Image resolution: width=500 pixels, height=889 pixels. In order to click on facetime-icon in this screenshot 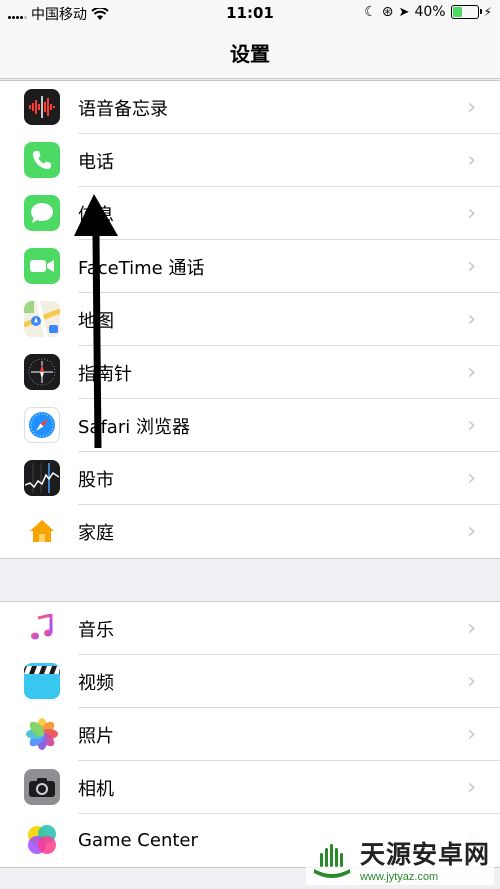, I will do `click(42, 266)`.